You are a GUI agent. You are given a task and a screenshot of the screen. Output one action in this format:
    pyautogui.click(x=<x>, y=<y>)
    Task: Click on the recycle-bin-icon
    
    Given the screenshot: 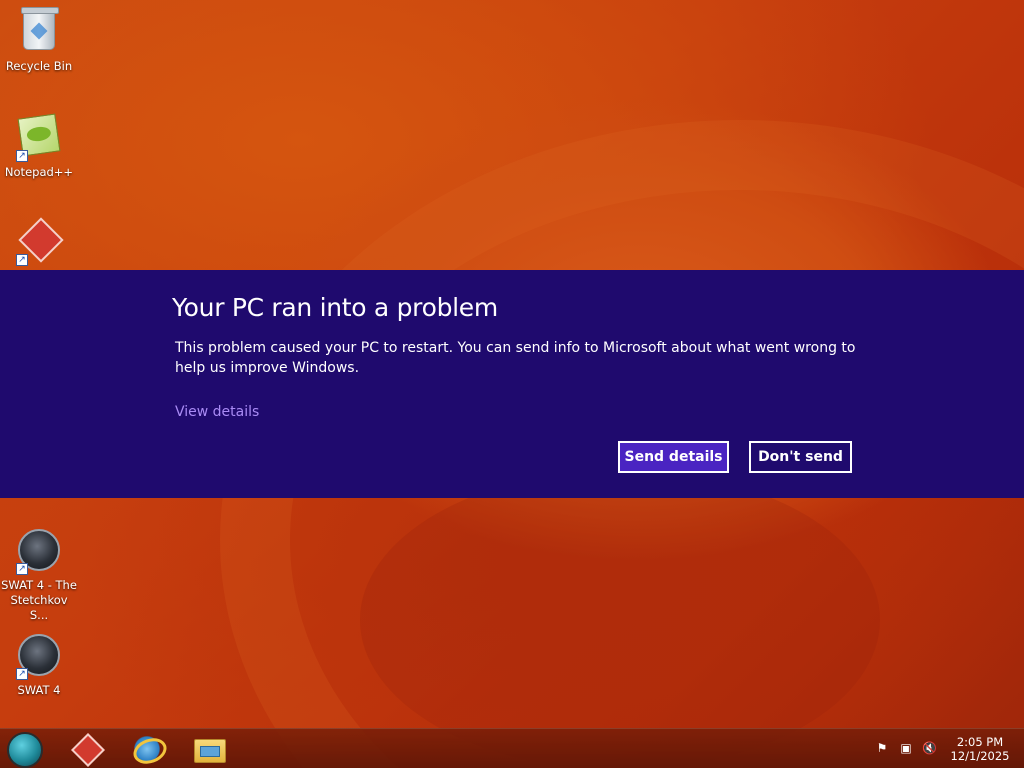 What is the action you would take?
    pyautogui.click(x=39, y=31)
    